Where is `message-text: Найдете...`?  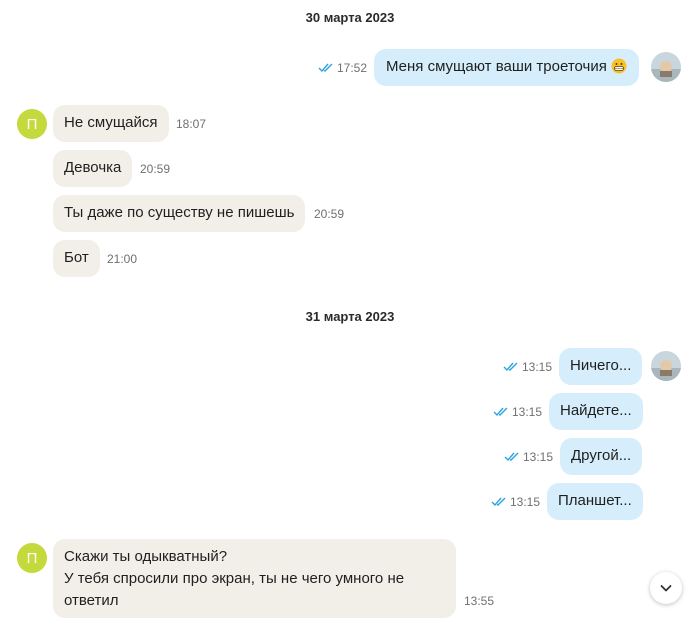
message-text: Найдете... is located at coordinates (596, 410).